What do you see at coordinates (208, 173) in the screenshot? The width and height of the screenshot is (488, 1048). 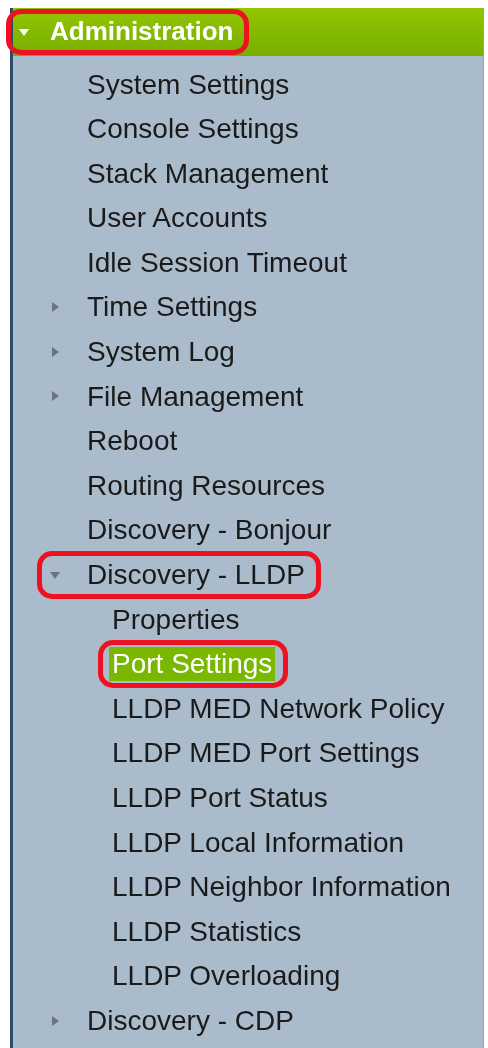 I see `menu-item: Stack Management` at bounding box center [208, 173].